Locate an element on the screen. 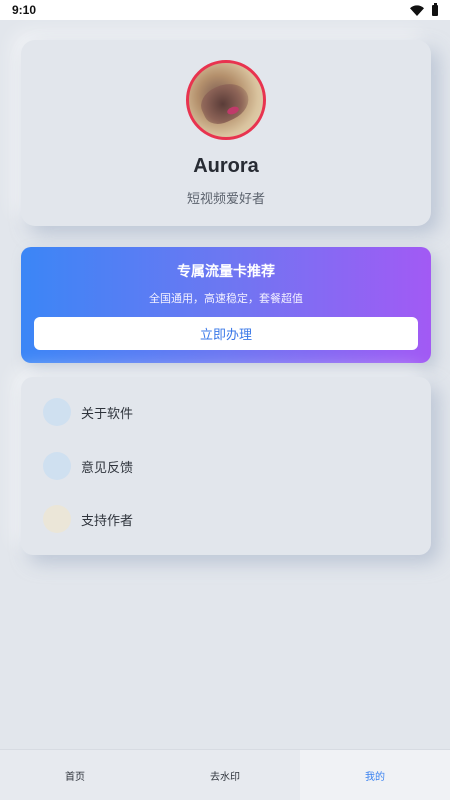 The width and height of the screenshot is (450, 800). battery-icon is located at coordinates (435, 9).